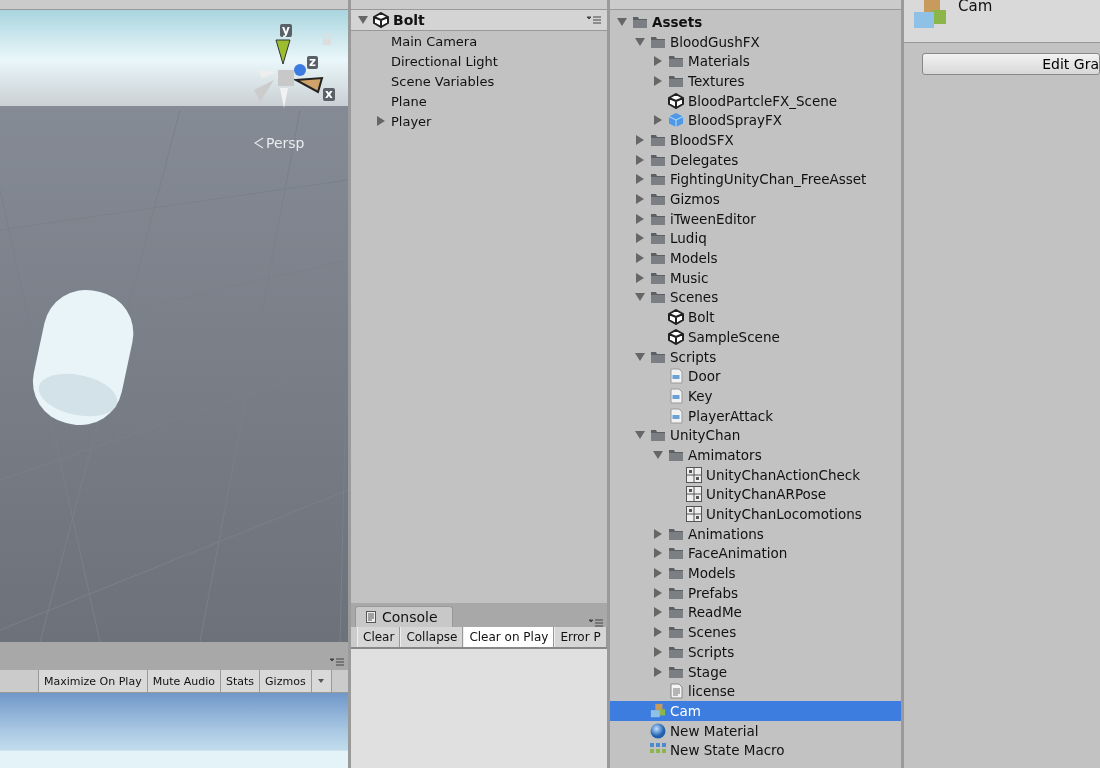  What do you see at coordinates (755, 159) in the screenshot?
I see `asset-item: Delegates` at bounding box center [755, 159].